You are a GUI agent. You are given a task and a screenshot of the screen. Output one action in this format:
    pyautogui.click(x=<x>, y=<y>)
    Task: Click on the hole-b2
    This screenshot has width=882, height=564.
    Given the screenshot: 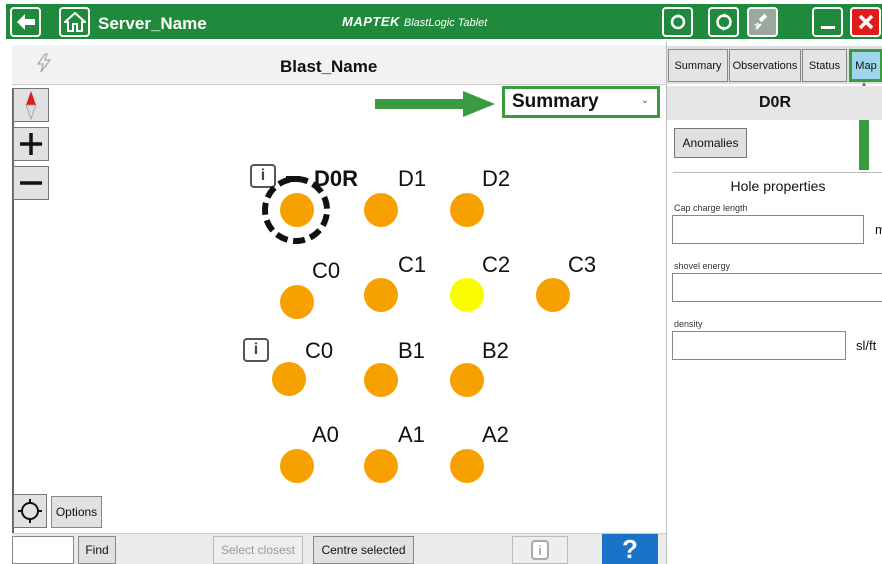 What is the action you would take?
    pyautogui.click(x=467, y=380)
    